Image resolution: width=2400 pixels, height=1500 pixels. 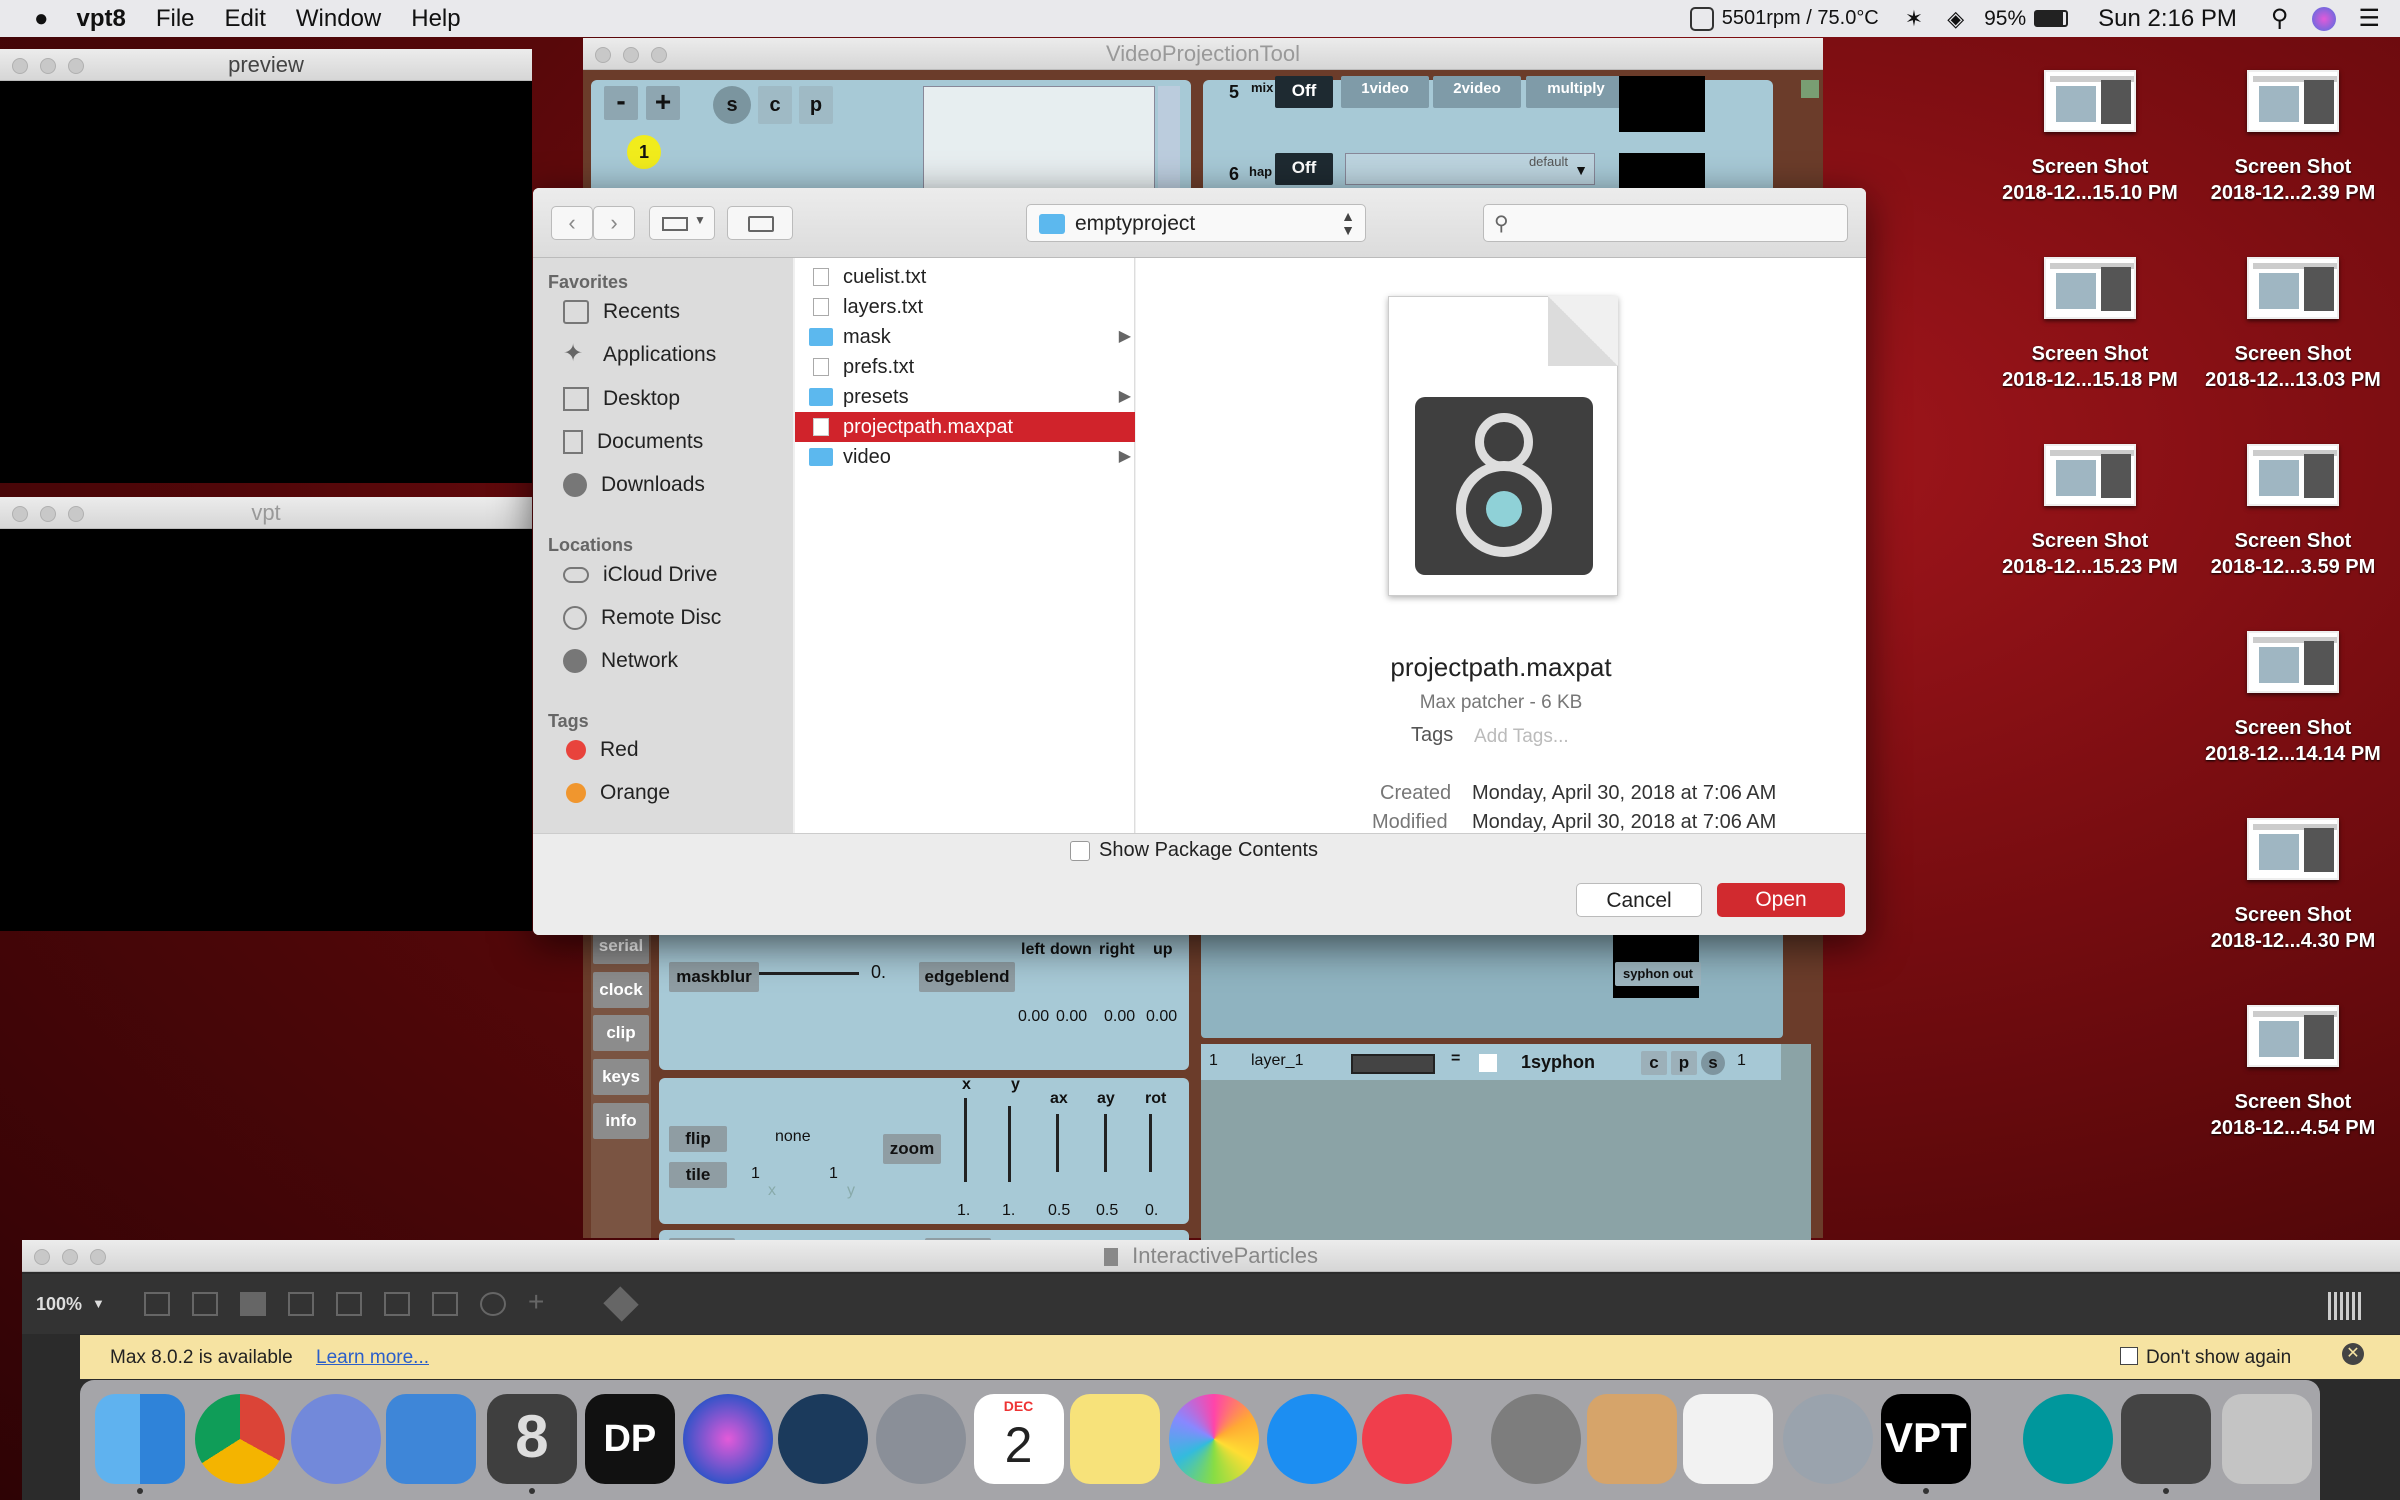 What do you see at coordinates (1080, 851) in the screenshot?
I see `show-package-checkbox` at bounding box center [1080, 851].